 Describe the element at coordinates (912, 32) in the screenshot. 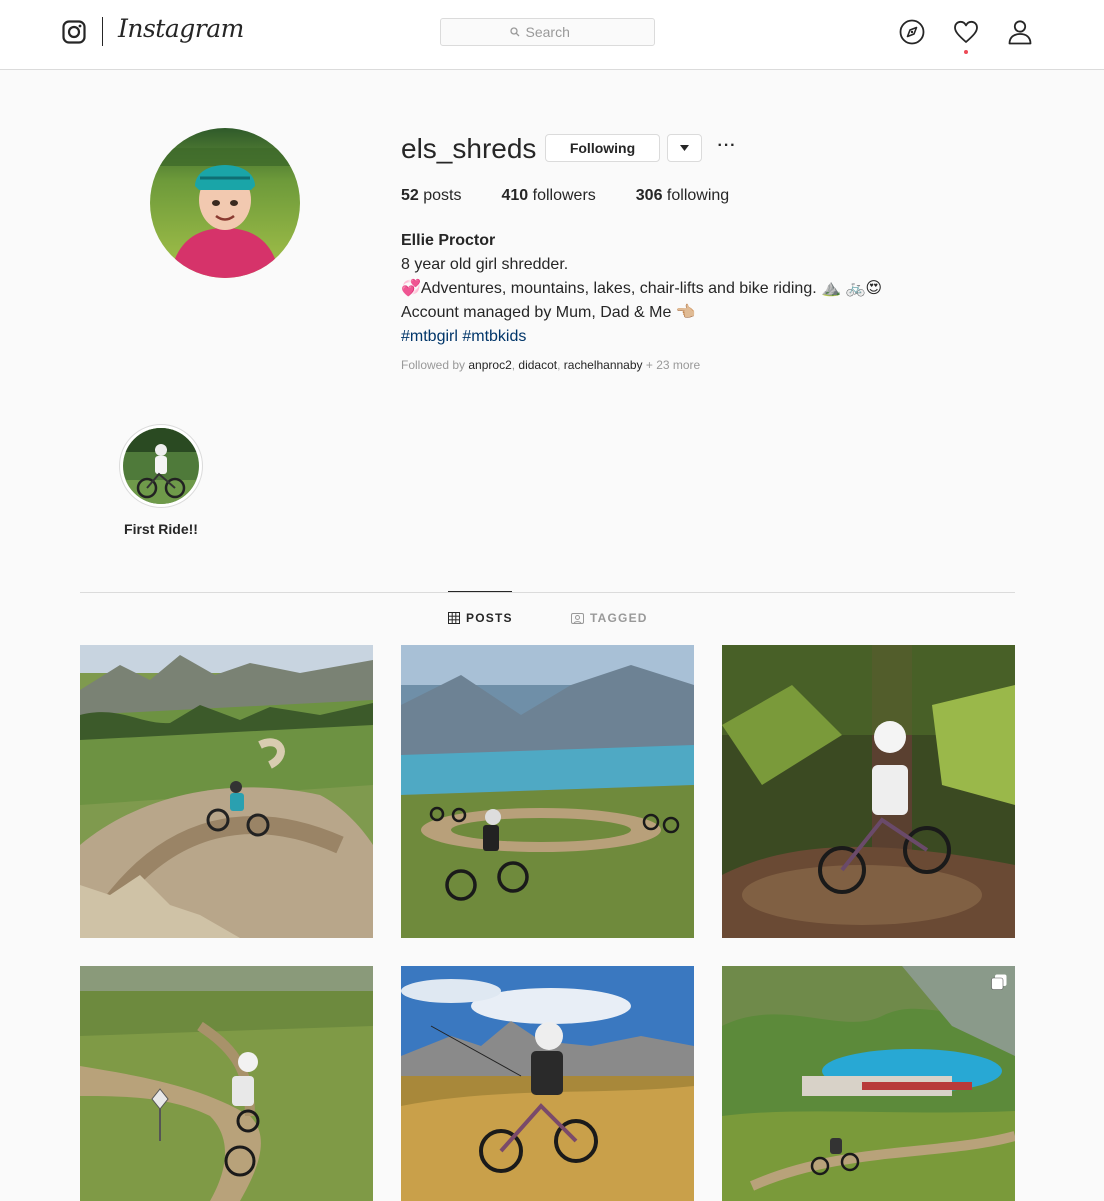

I see `explore-icon` at that location.